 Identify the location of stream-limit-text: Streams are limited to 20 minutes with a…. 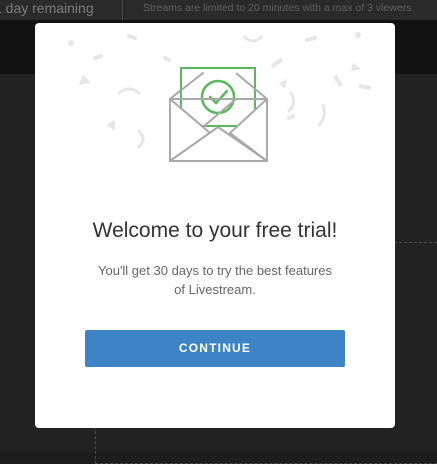
(277, 8).